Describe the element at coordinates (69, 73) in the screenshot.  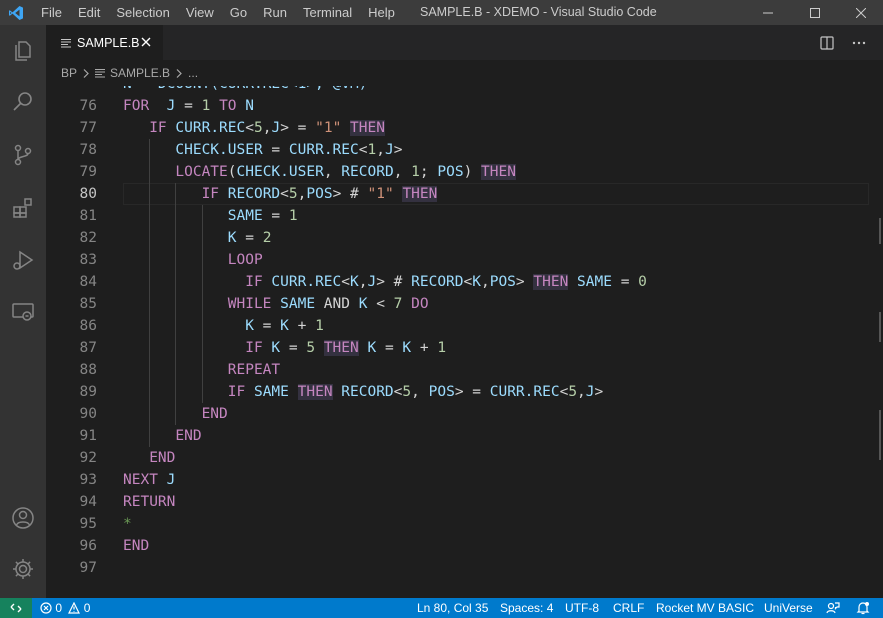
I see `breadcrumb-folder: BP` at that location.